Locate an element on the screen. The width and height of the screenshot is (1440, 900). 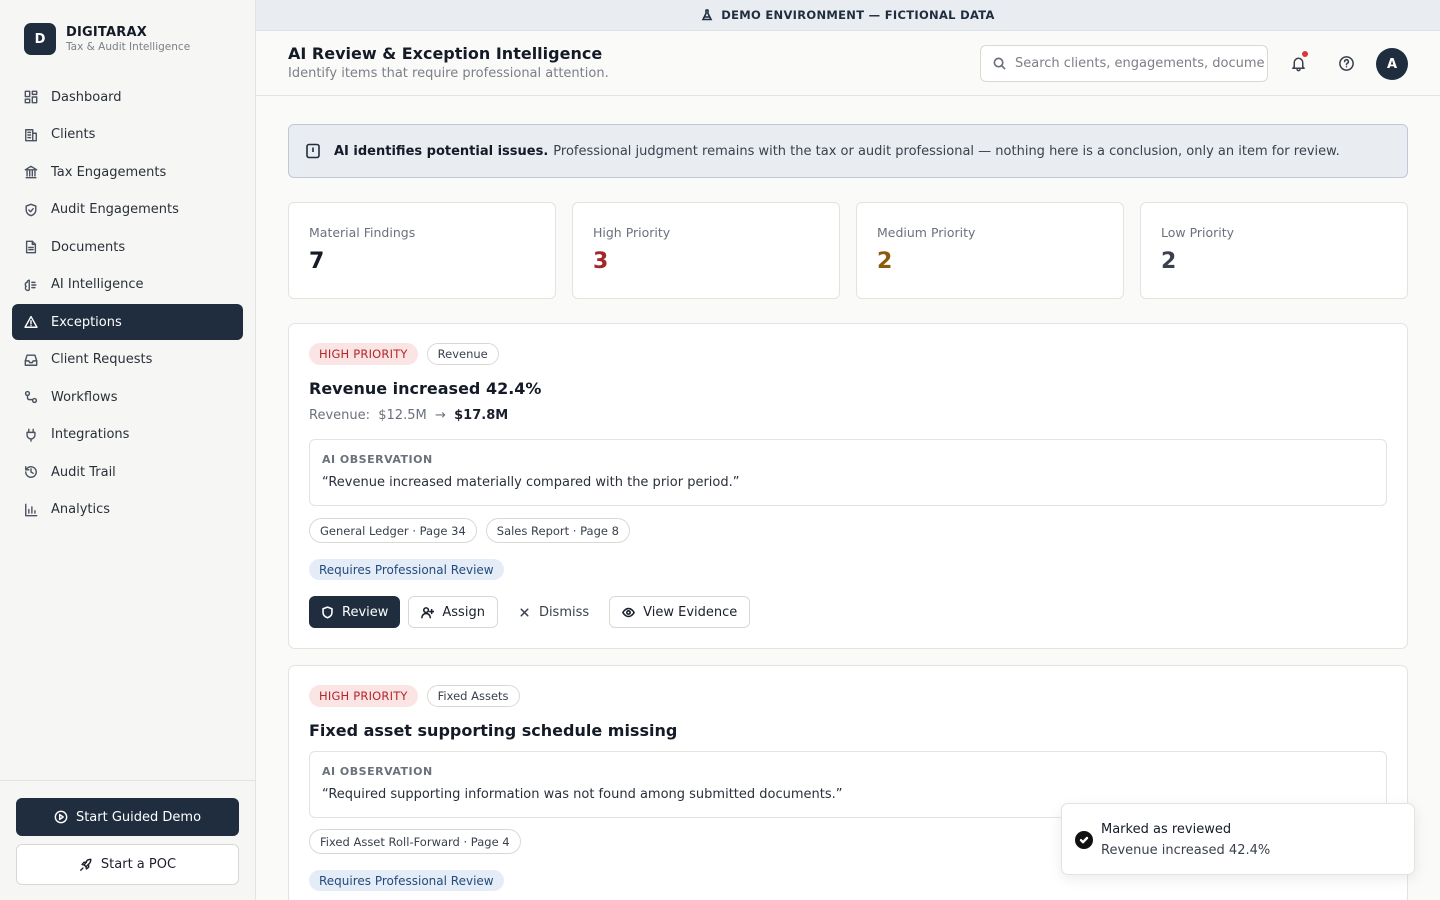
brand: D DIGITARAX Tax & Audit Intelligence is located at coordinates (107, 39).